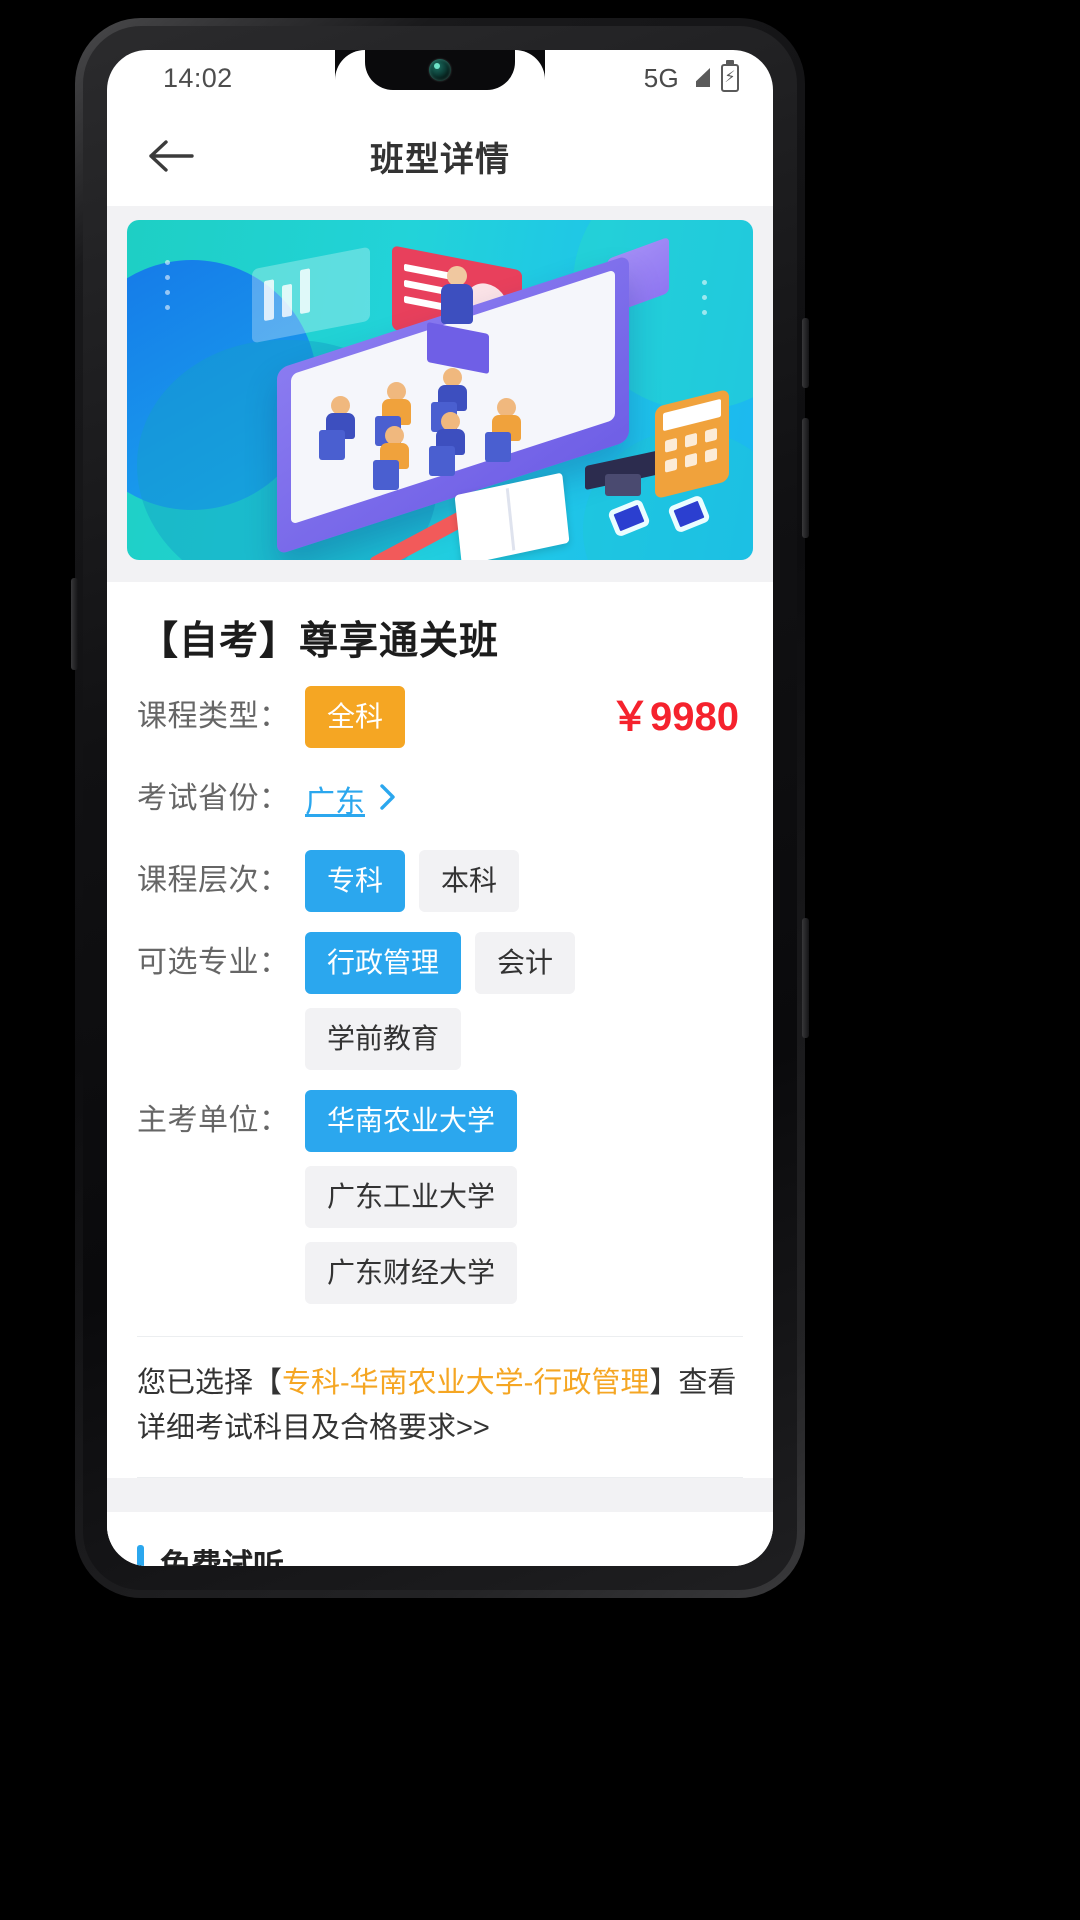  What do you see at coordinates (388, 799) in the screenshot?
I see `chevron-right-icon` at bounding box center [388, 799].